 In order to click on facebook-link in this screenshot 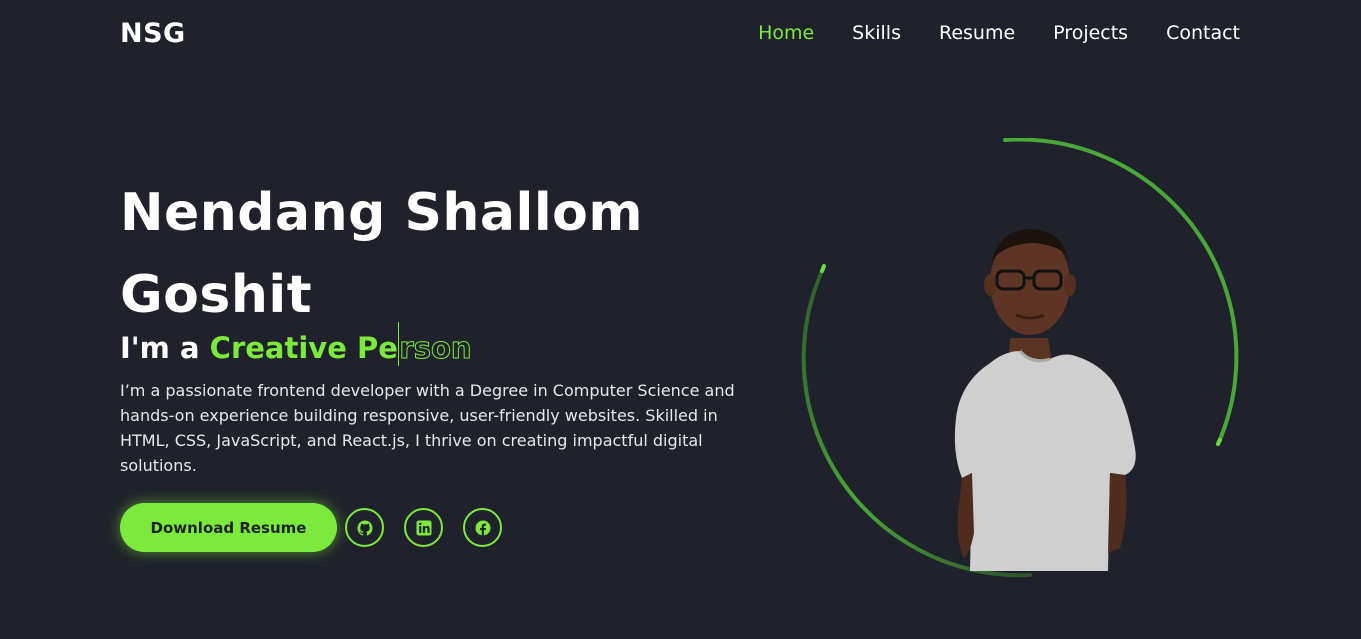, I will do `click(482, 527)`.